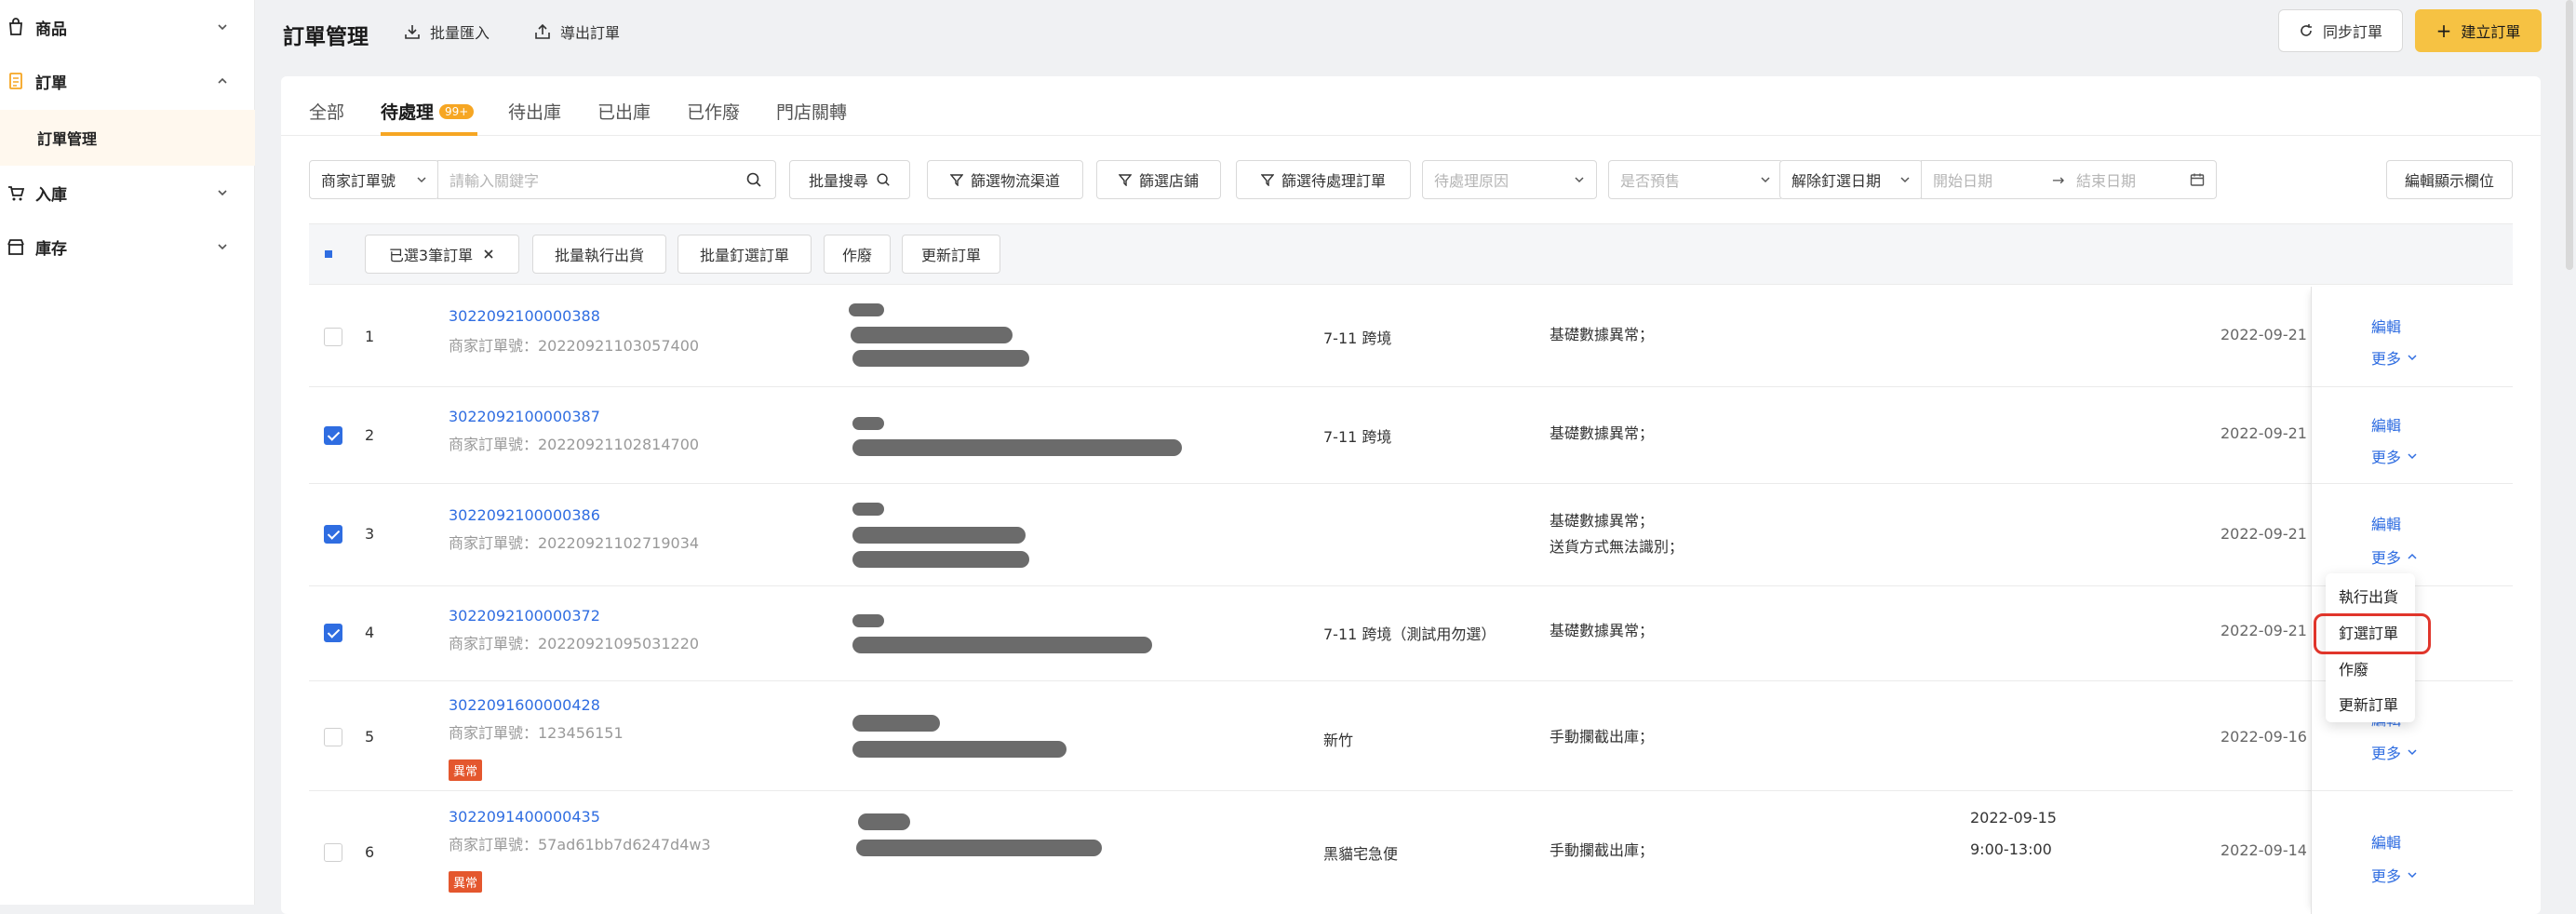  What do you see at coordinates (951, 254) in the screenshot?
I see `update-orders-button: 更新訂單` at bounding box center [951, 254].